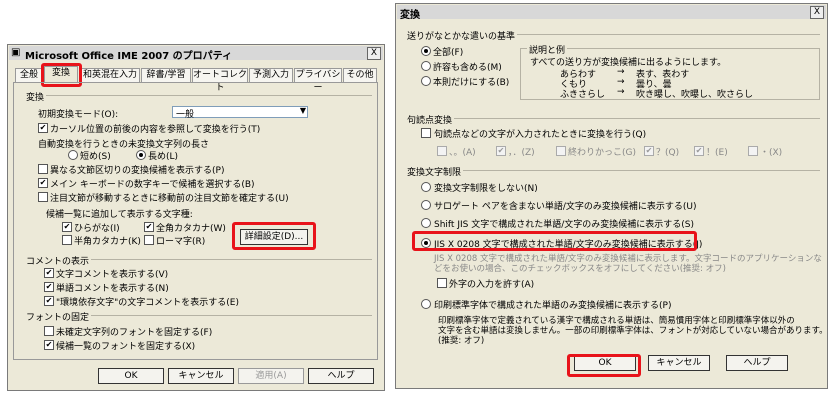  I want to click on initial-mode-select: 一般 ▼, so click(240, 113).